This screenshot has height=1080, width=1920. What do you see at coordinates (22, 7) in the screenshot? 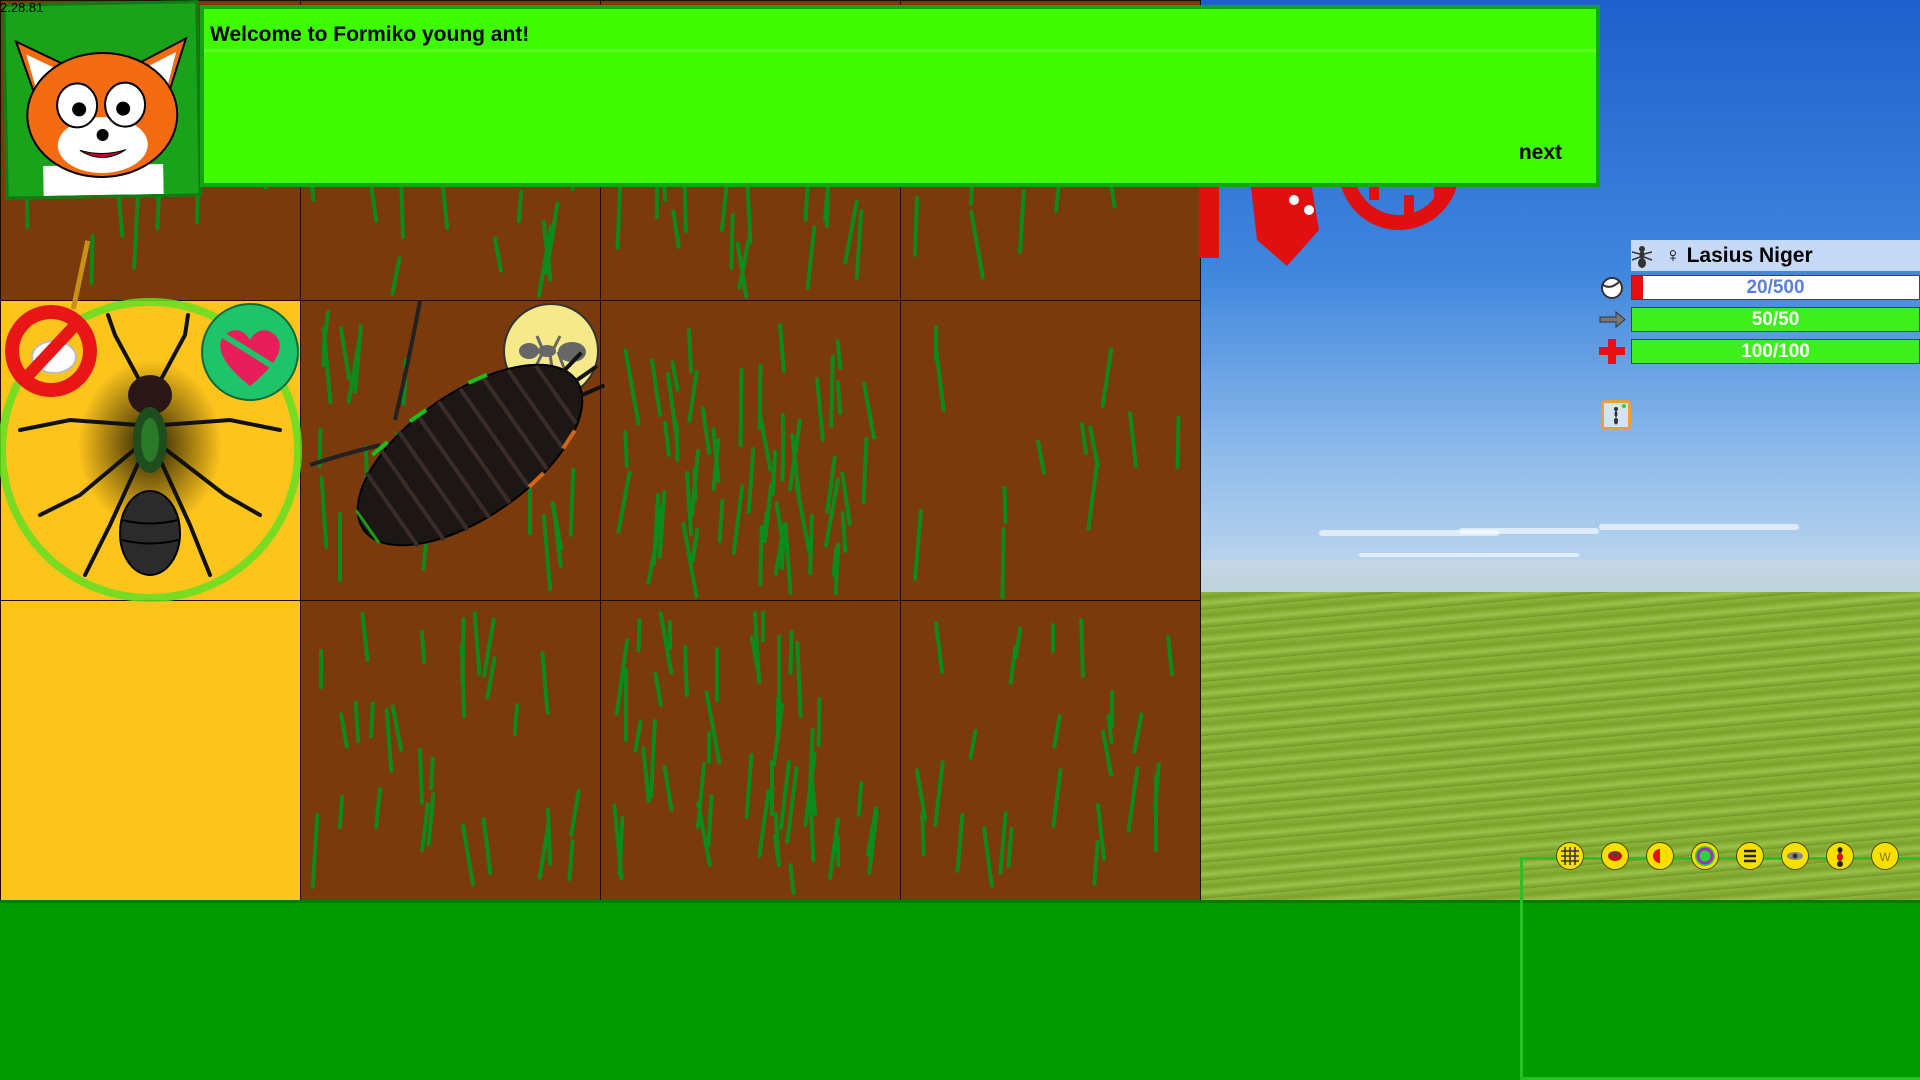
I see `version-label: 2.28.81` at bounding box center [22, 7].